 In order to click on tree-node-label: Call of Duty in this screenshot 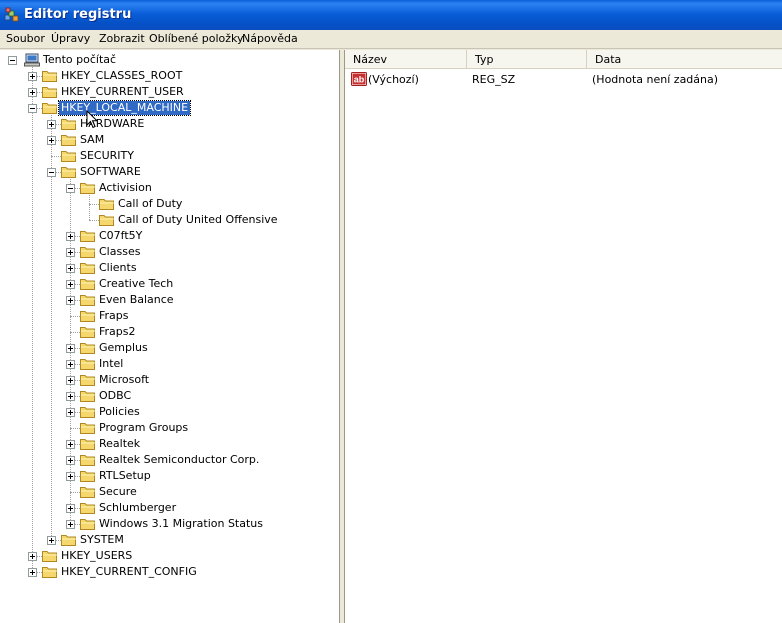, I will do `click(150, 204)`.